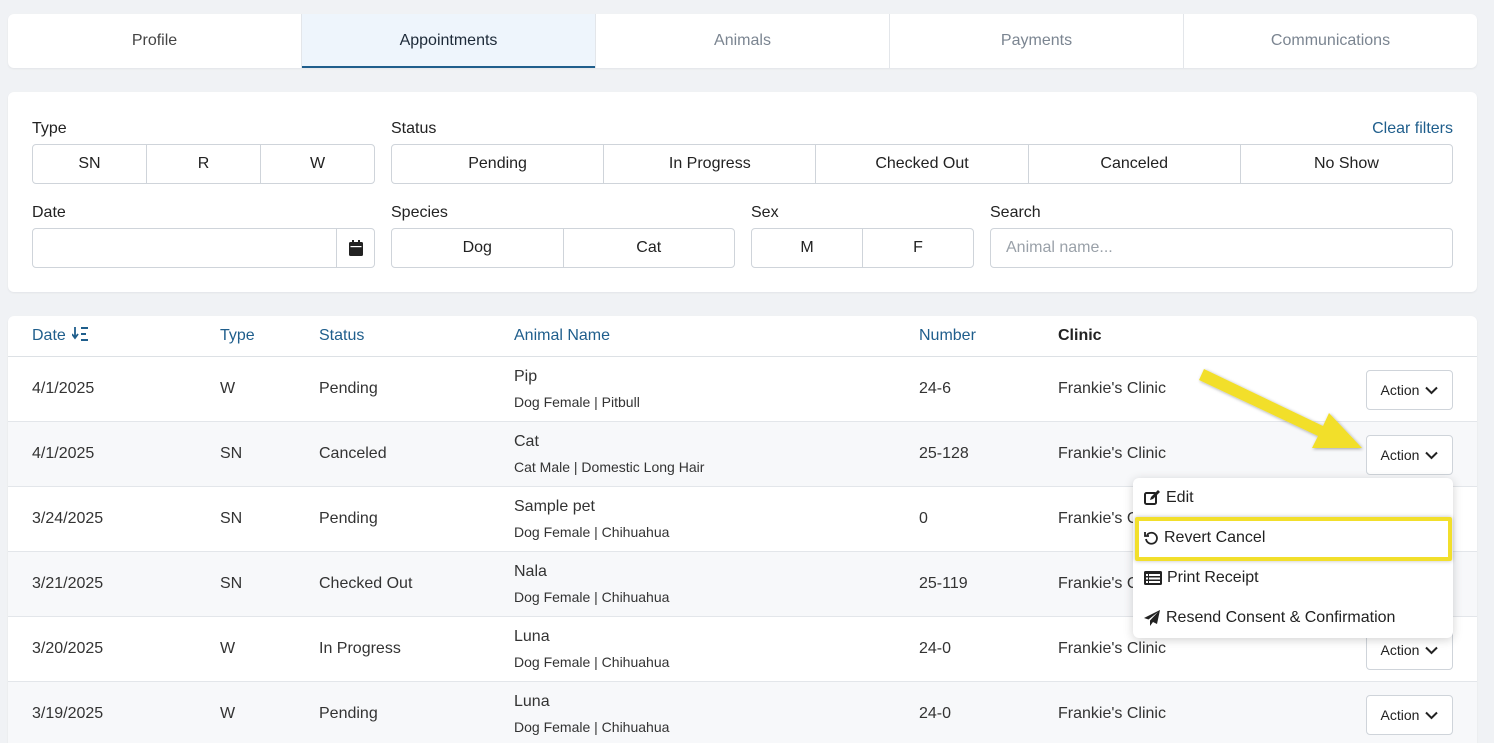 The height and width of the screenshot is (743, 1494). I want to click on menu-item-resend-consent: Resend Consent & Confirmation, so click(1293, 618).